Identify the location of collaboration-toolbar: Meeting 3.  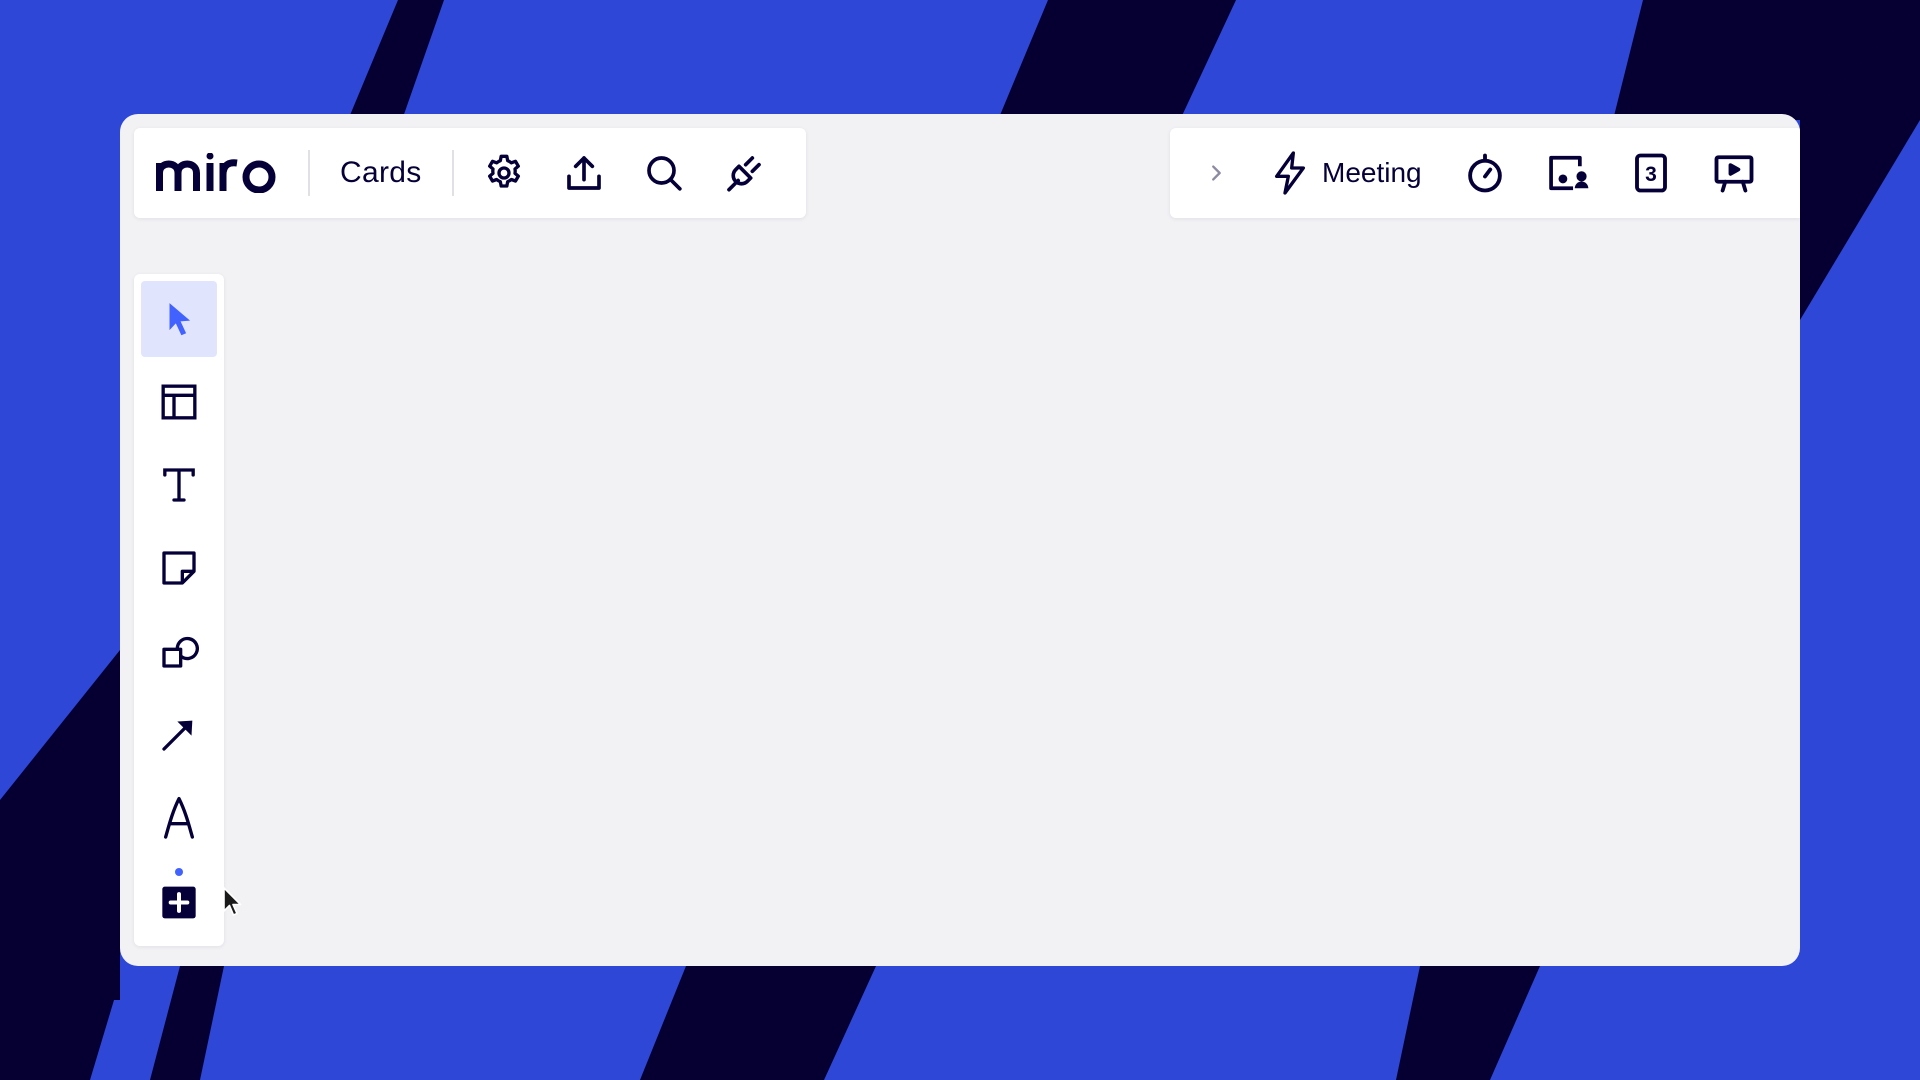
(1485, 173).